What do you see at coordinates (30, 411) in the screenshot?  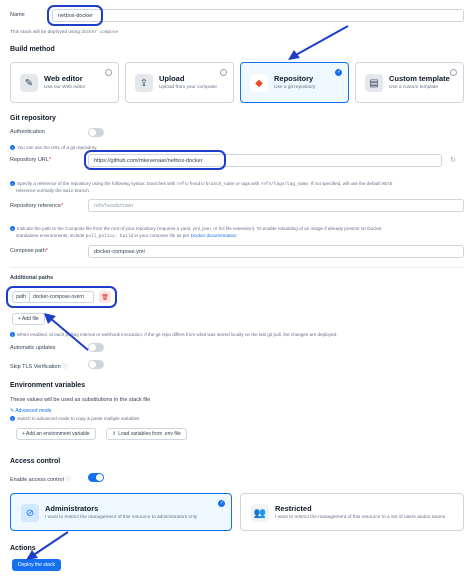 I see `advanced-mode-link: ✎ Advanced mode` at bounding box center [30, 411].